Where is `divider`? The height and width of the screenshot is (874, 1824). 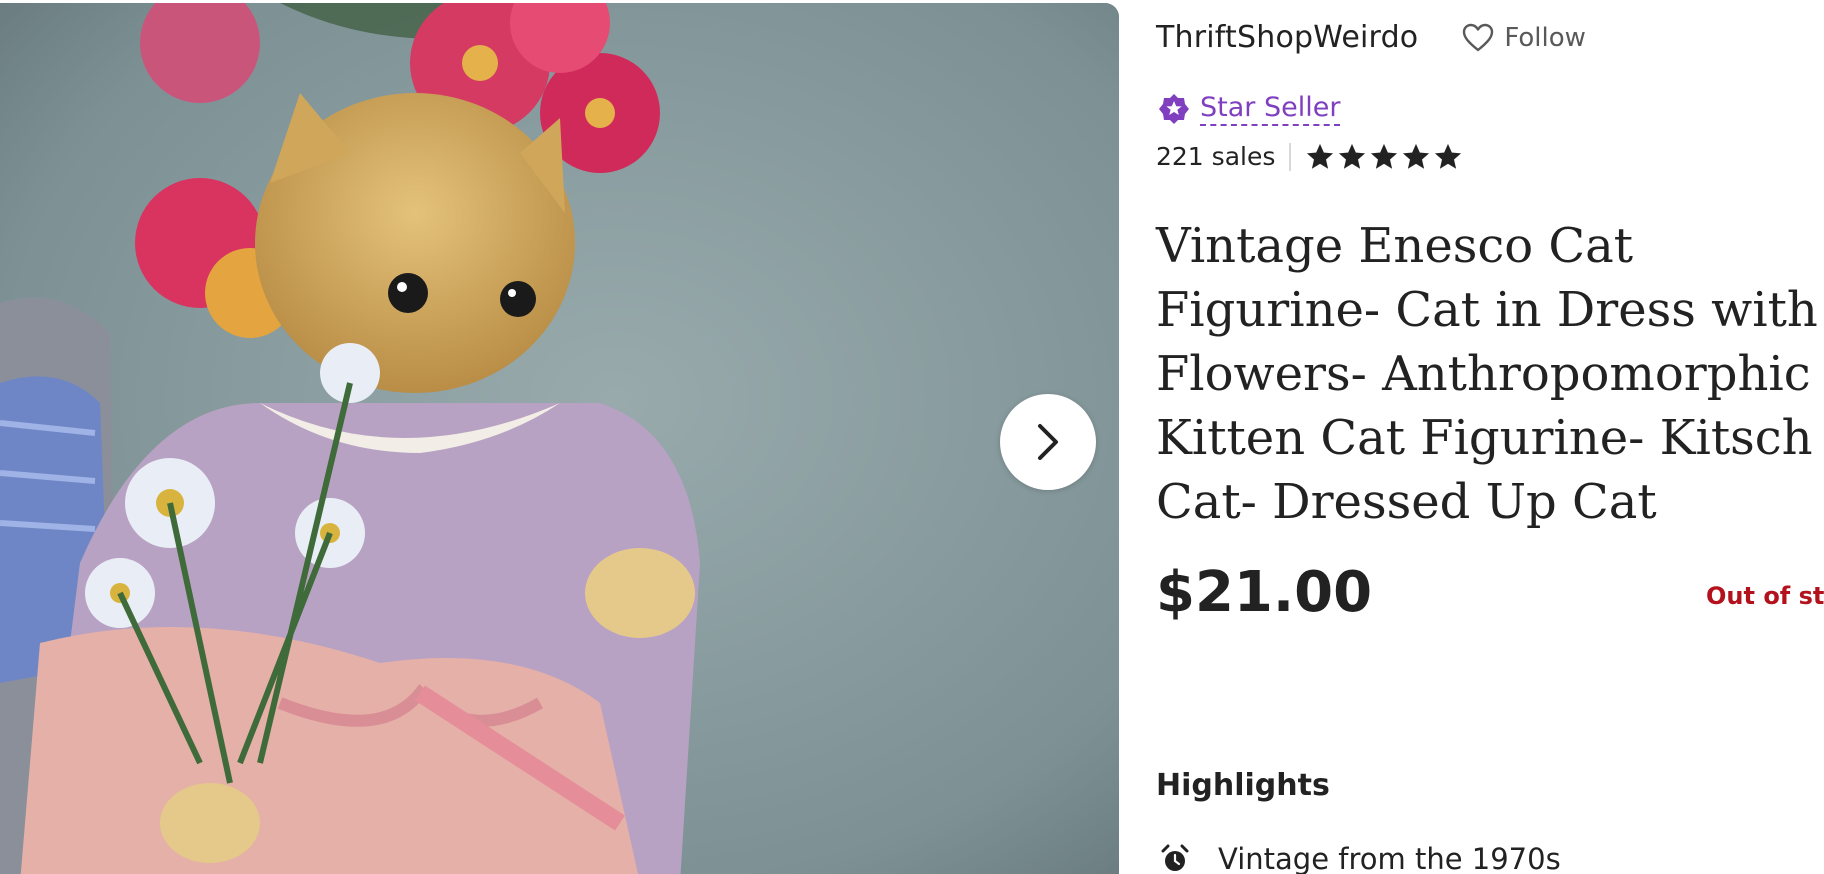 divider is located at coordinates (1290, 156).